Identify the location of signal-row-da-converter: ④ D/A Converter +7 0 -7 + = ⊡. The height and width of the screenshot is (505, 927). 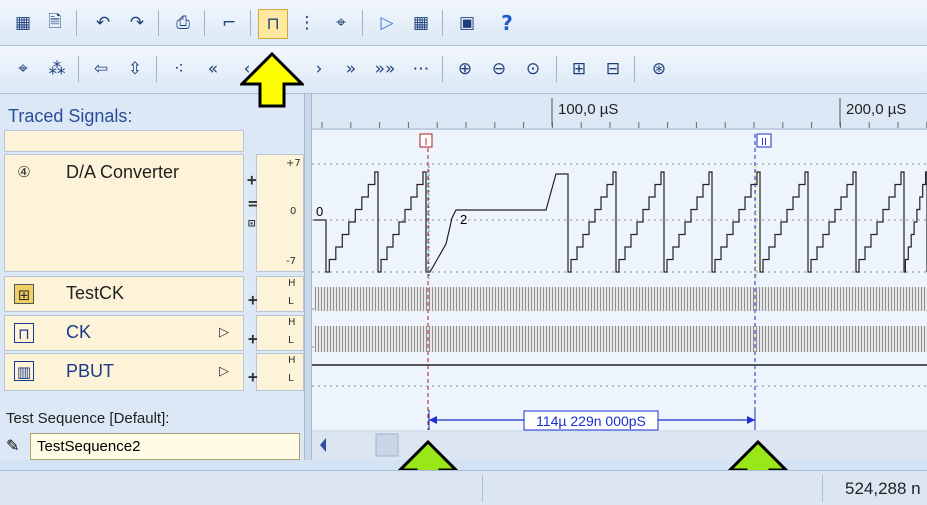
(154, 213).